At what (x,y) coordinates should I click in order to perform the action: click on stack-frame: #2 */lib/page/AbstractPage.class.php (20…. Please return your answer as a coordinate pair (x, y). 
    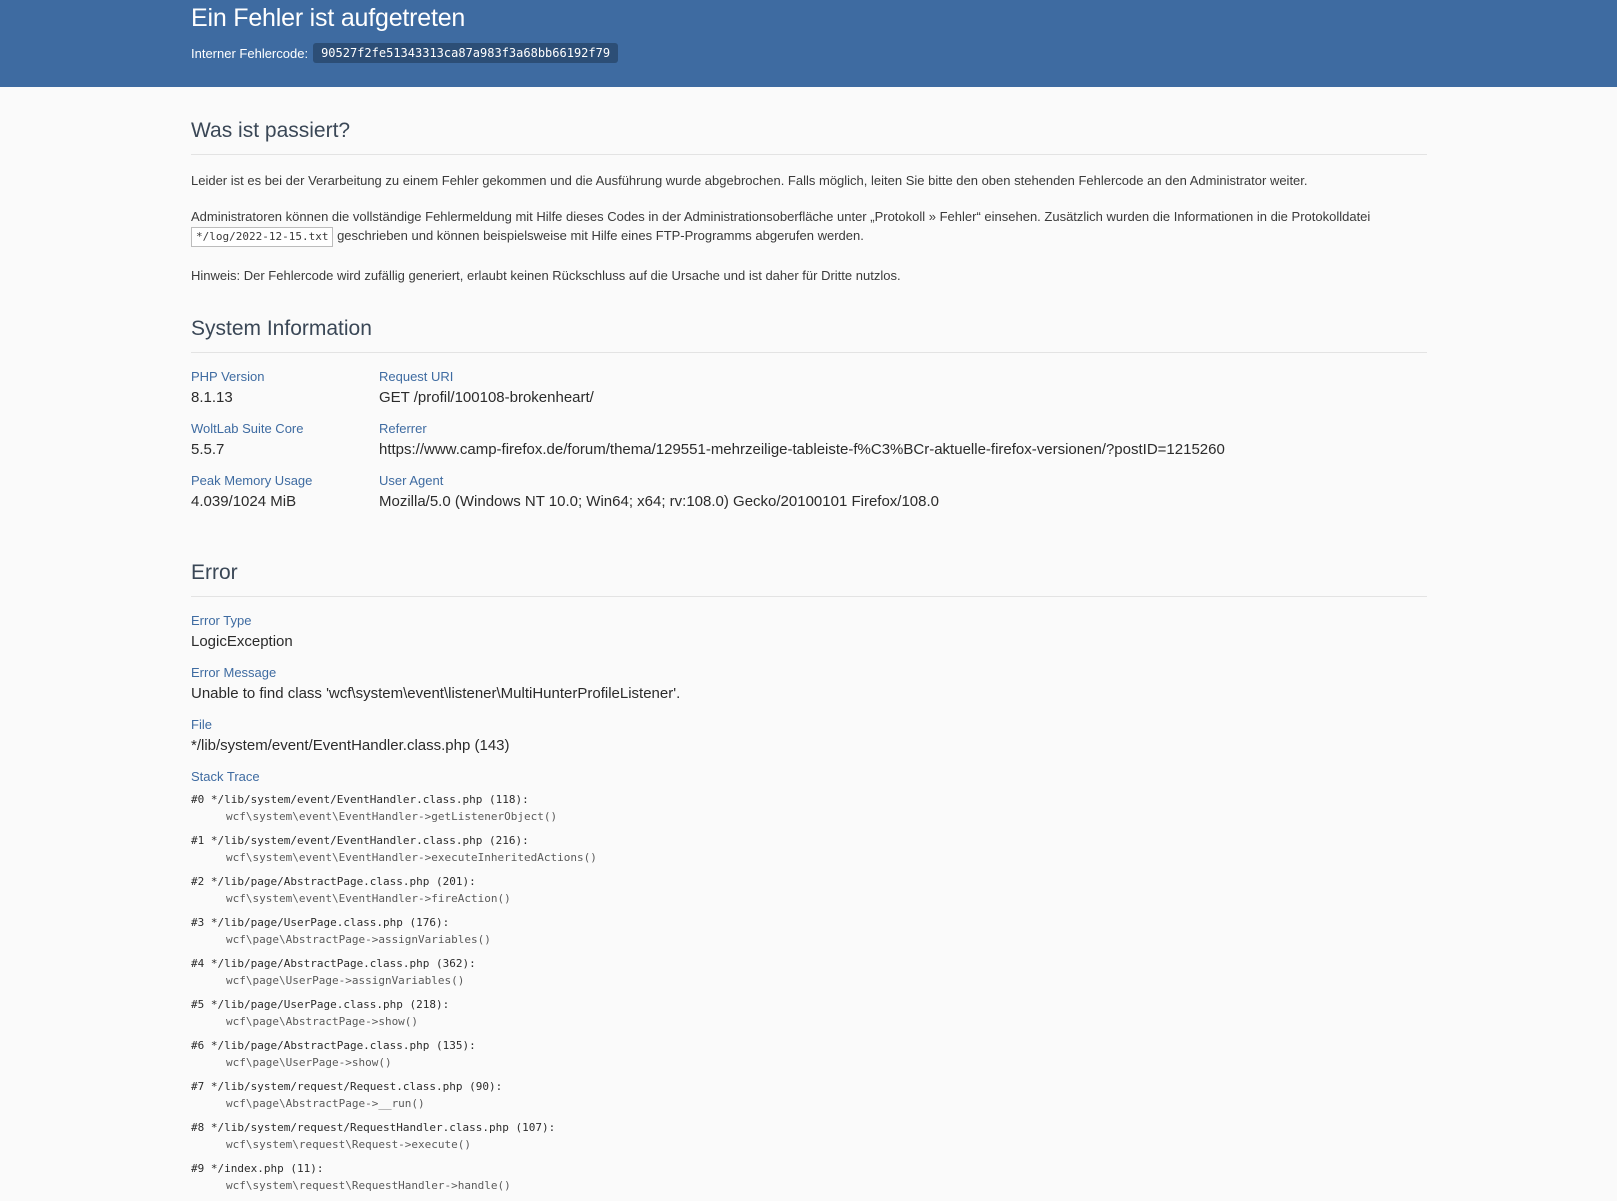
    Looking at the image, I should click on (809, 893).